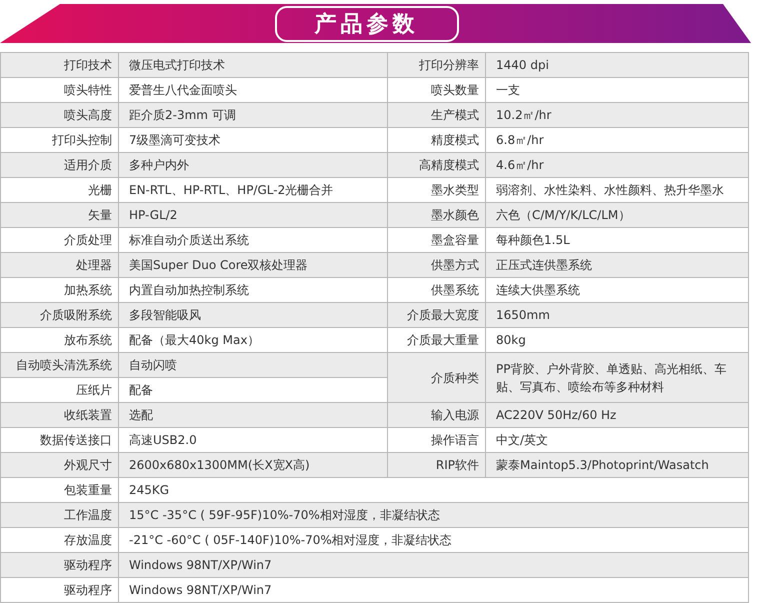 This screenshot has height=603, width=761. I want to click on spec-label: 加热系统, so click(59, 290).